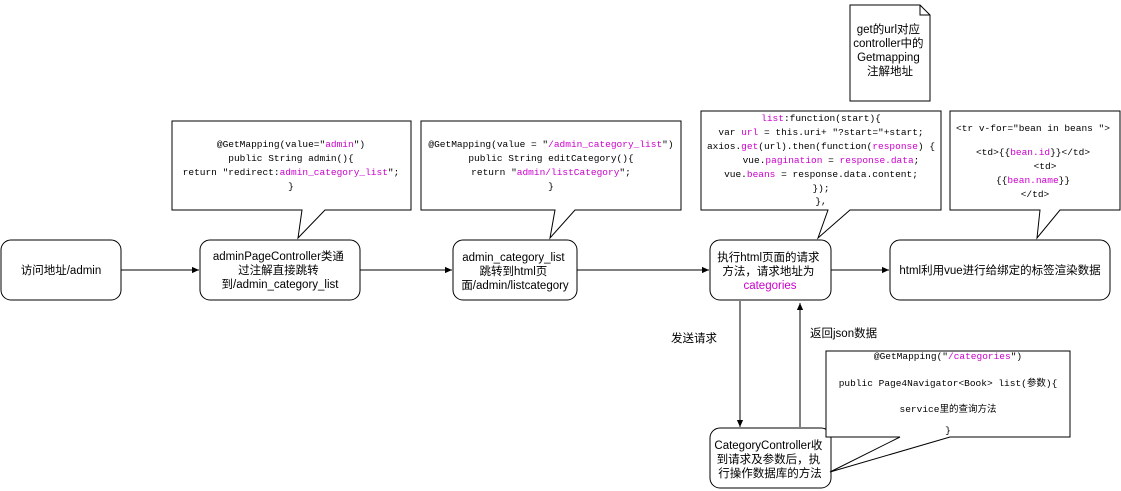  What do you see at coordinates (694, 338) in the screenshot?
I see `label-send-request: 发送请求` at bounding box center [694, 338].